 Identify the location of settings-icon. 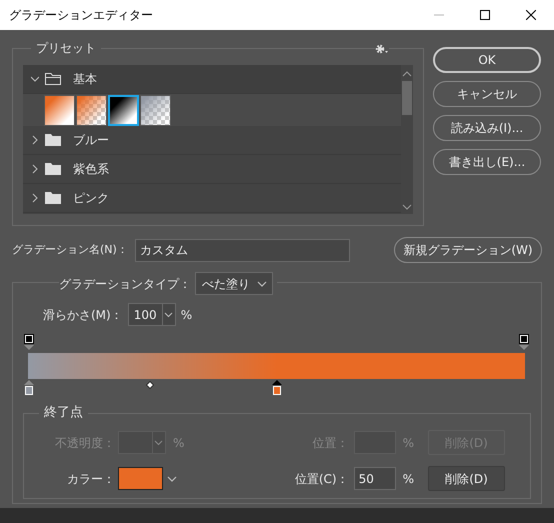
(382, 49).